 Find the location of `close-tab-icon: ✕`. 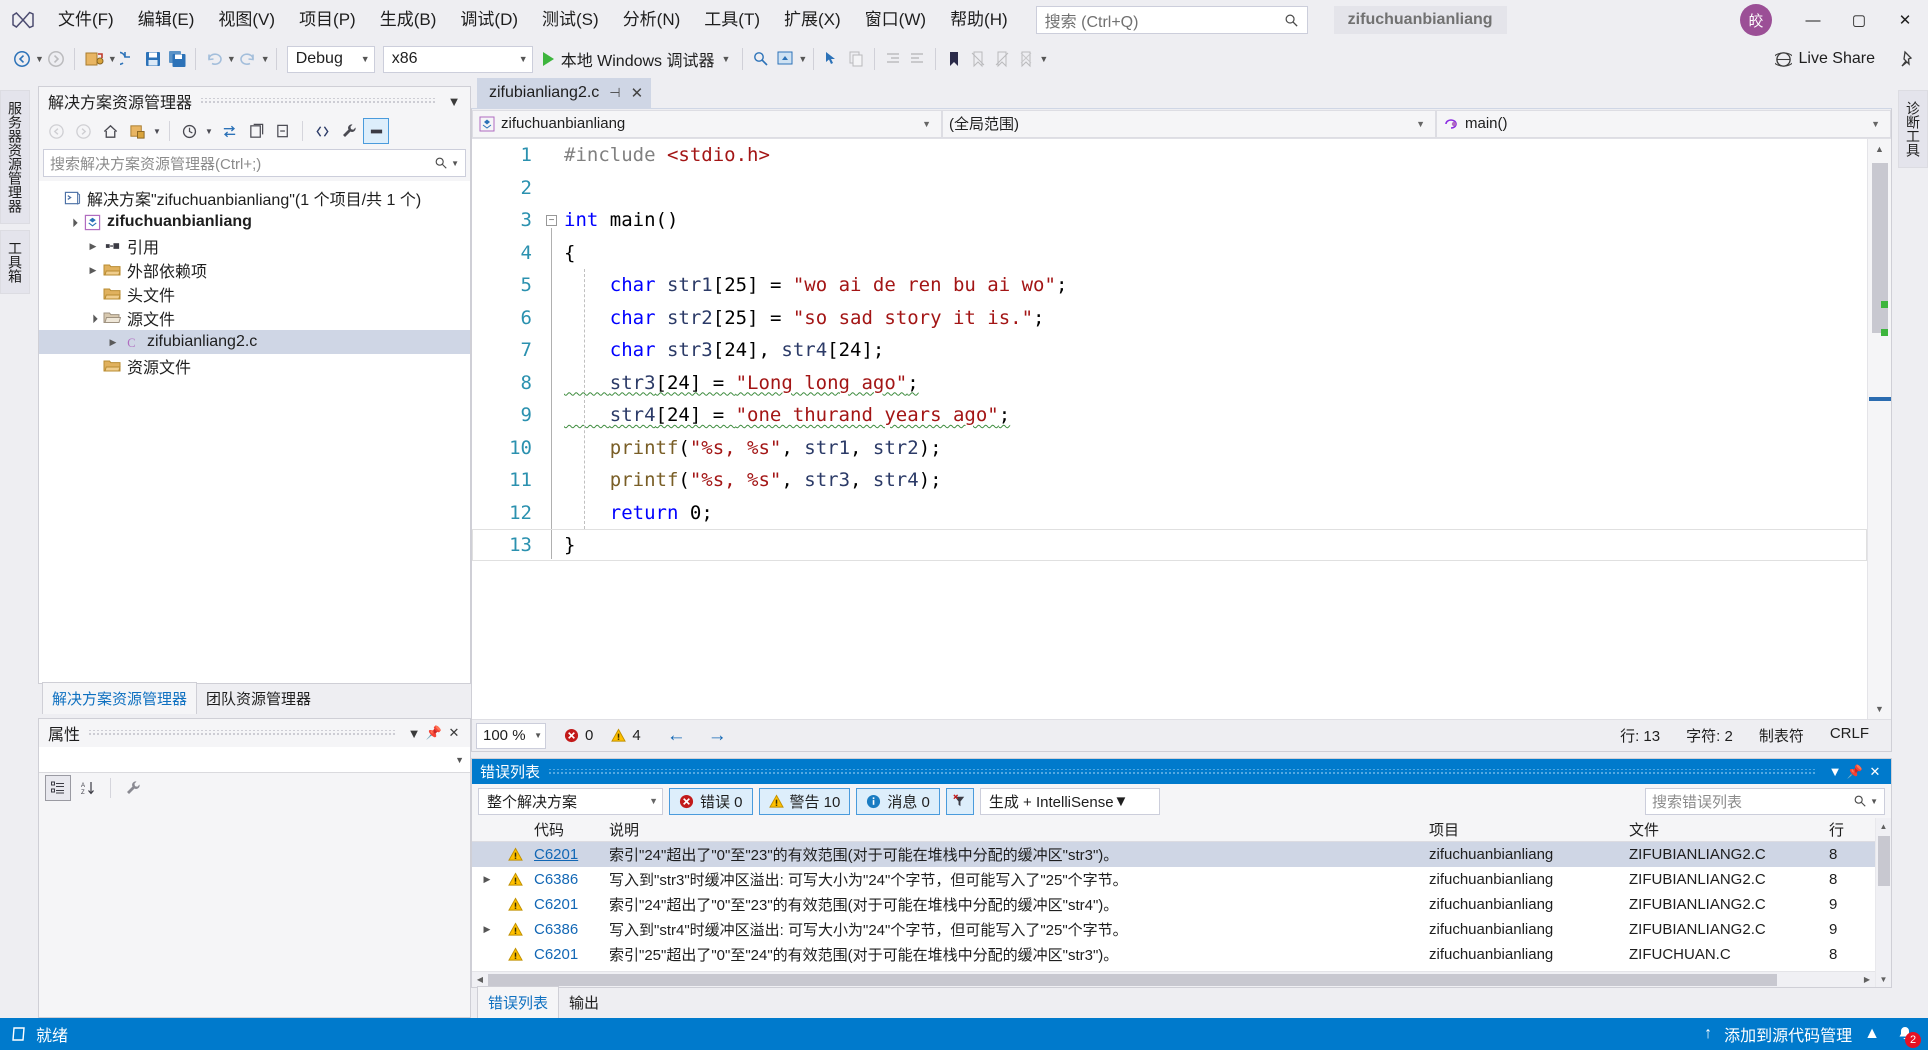

close-tab-icon: ✕ is located at coordinates (637, 93).